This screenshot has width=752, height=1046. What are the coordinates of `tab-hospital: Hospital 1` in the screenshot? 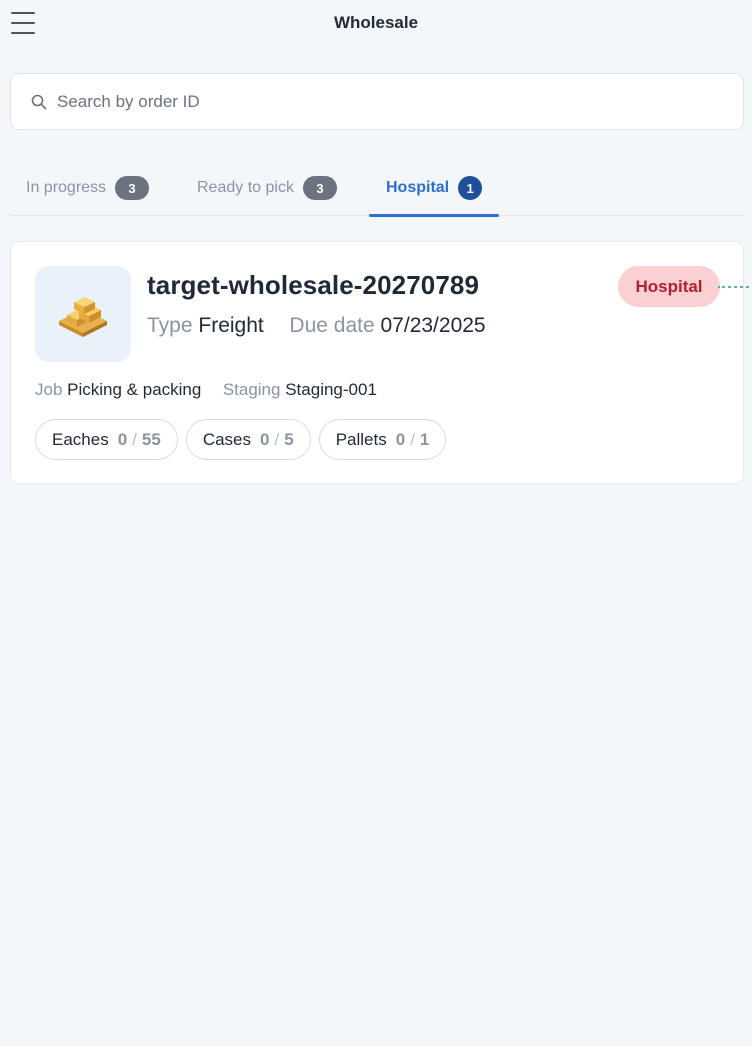 It's located at (434, 188).